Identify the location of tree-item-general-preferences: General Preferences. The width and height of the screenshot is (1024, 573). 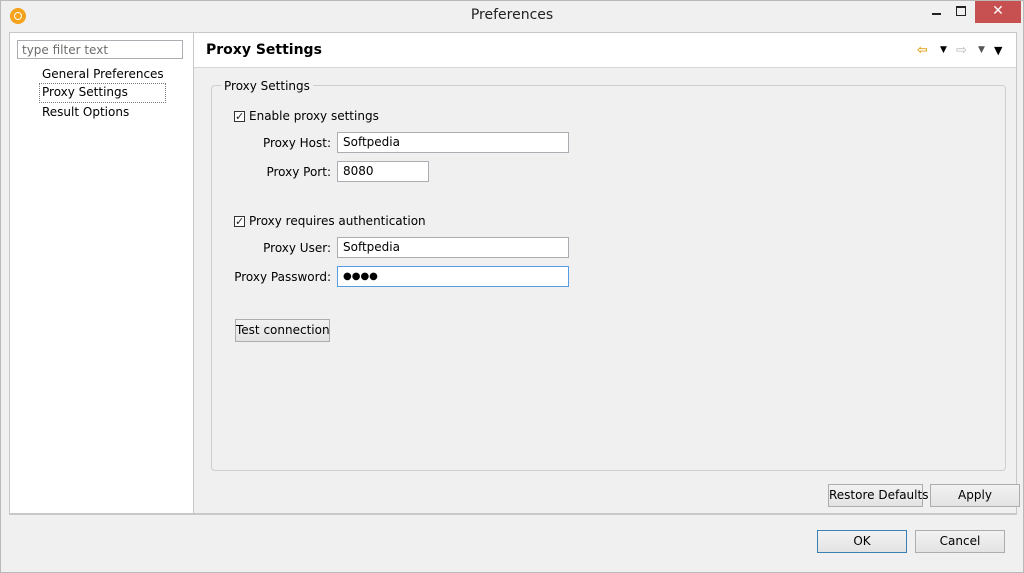
(103, 74).